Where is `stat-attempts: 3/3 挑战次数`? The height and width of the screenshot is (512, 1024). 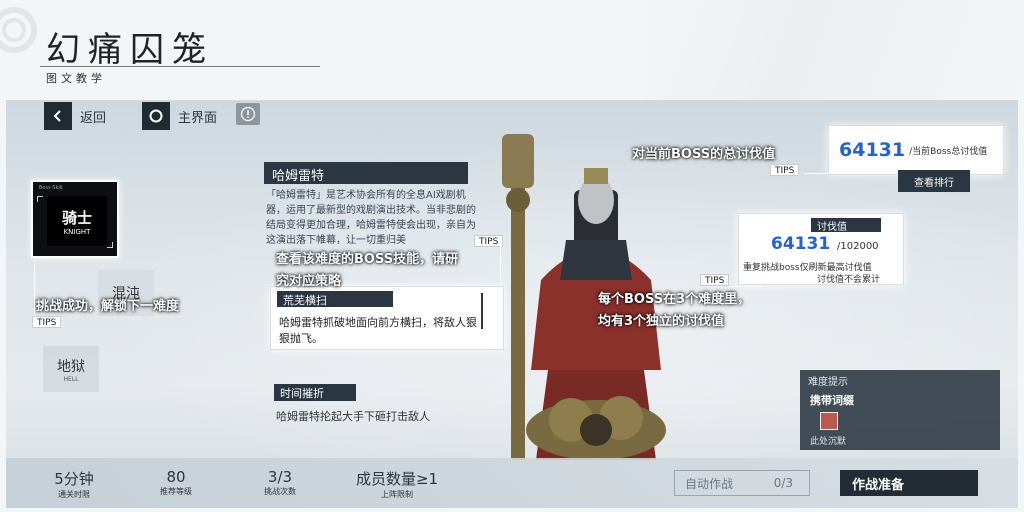
stat-attempts: 3/3 挑战次数 is located at coordinates (280, 482).